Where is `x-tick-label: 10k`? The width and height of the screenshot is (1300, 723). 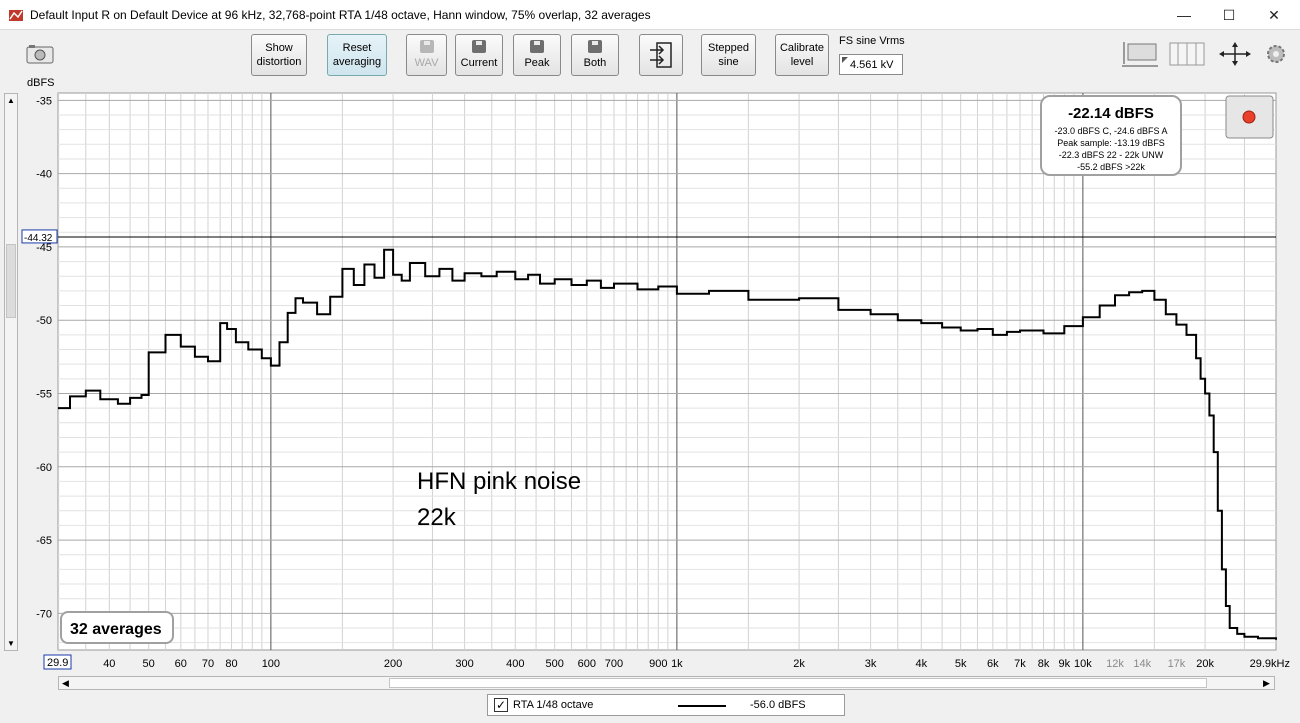
x-tick-label: 10k is located at coordinates (1083, 664).